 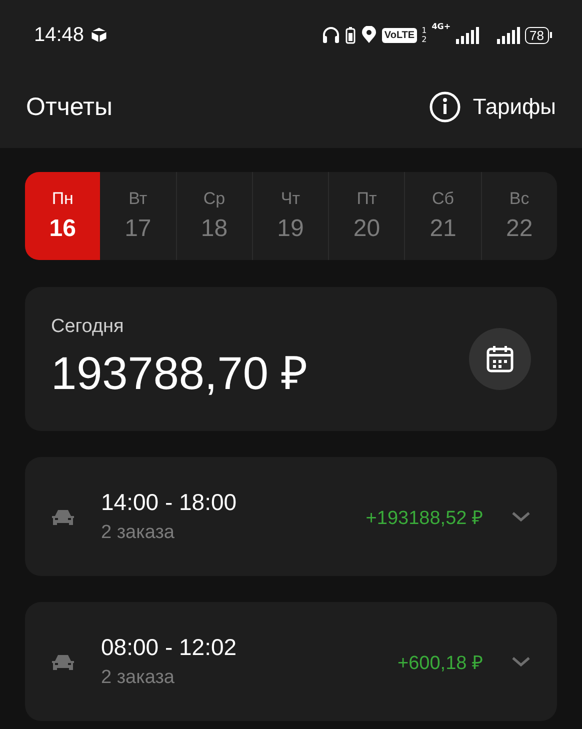 I want to click on shift-amount: +193188,52 ₽, so click(x=424, y=518).